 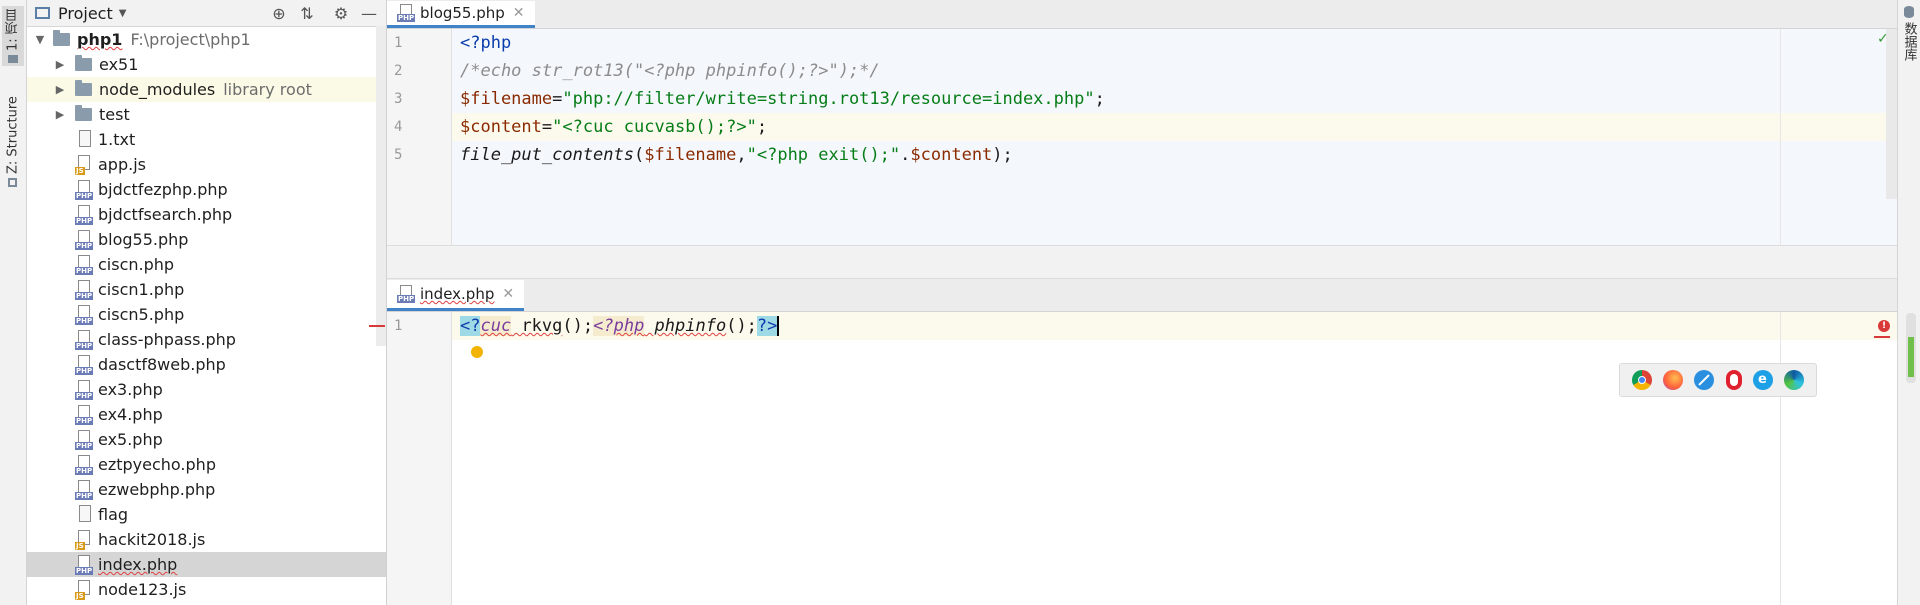 What do you see at coordinates (1911, 348) in the screenshot?
I see `memory-indicator` at bounding box center [1911, 348].